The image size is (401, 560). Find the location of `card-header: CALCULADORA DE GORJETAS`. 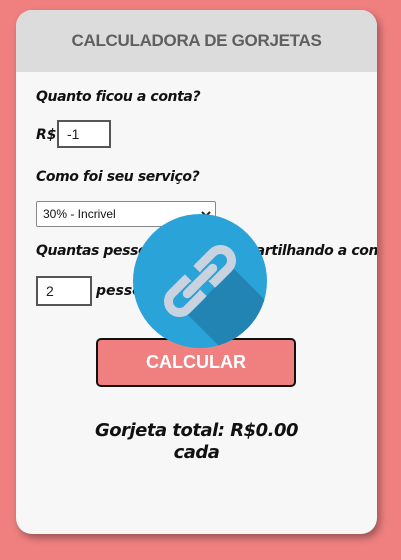

card-header: CALCULADORA DE GORJETAS is located at coordinates (196, 41).